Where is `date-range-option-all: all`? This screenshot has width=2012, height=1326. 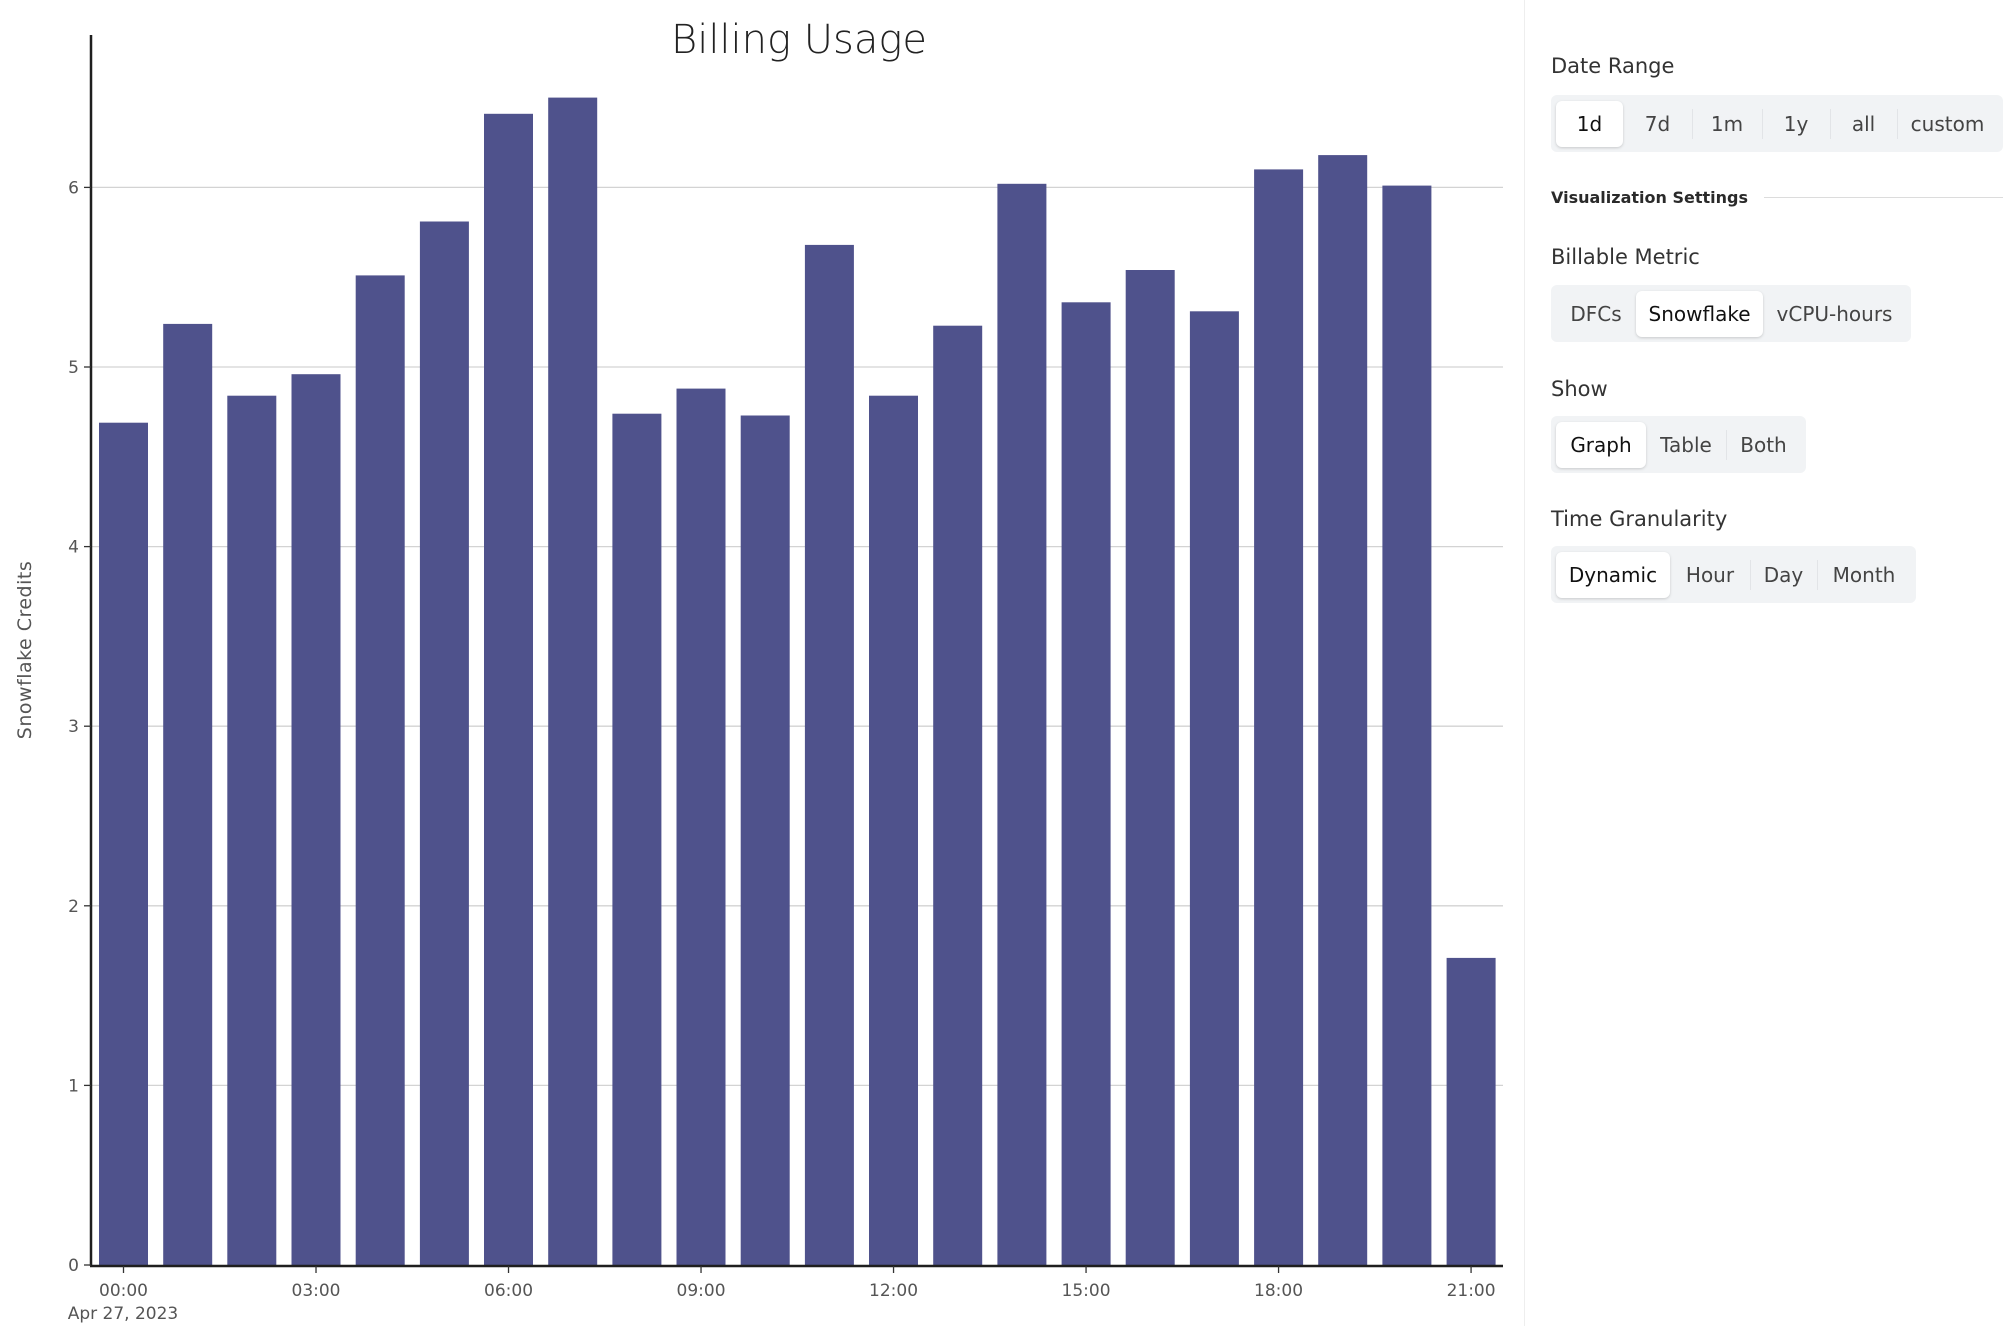 date-range-option-all: all is located at coordinates (1863, 124).